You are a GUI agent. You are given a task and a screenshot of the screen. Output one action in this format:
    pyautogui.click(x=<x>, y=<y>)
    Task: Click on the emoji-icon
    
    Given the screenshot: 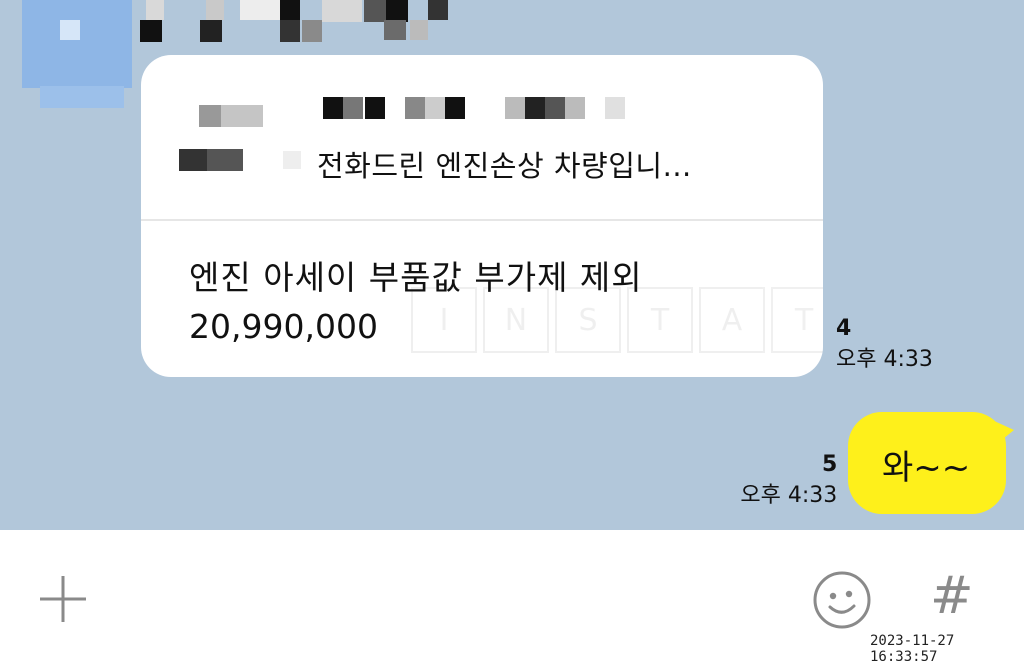 What is the action you would take?
    pyautogui.click(x=842, y=600)
    